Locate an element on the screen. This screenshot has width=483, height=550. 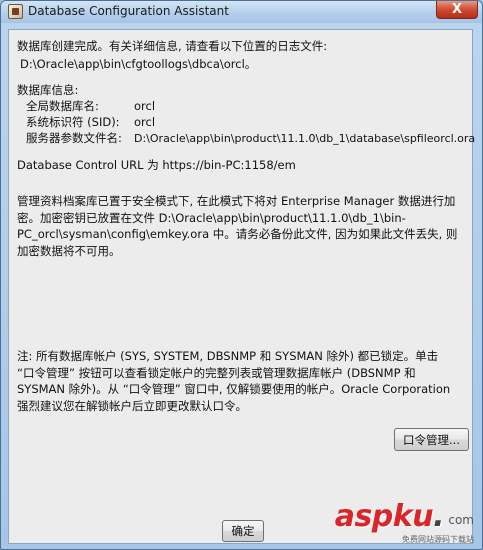
close-icon: X is located at coordinates (457, 9).